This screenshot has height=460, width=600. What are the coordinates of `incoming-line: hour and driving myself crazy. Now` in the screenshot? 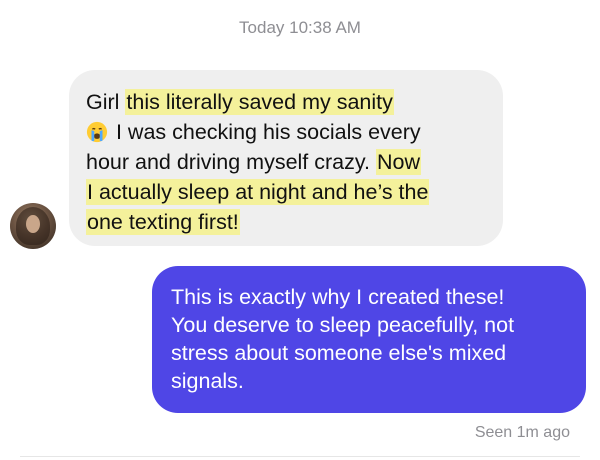 It's located at (285, 162).